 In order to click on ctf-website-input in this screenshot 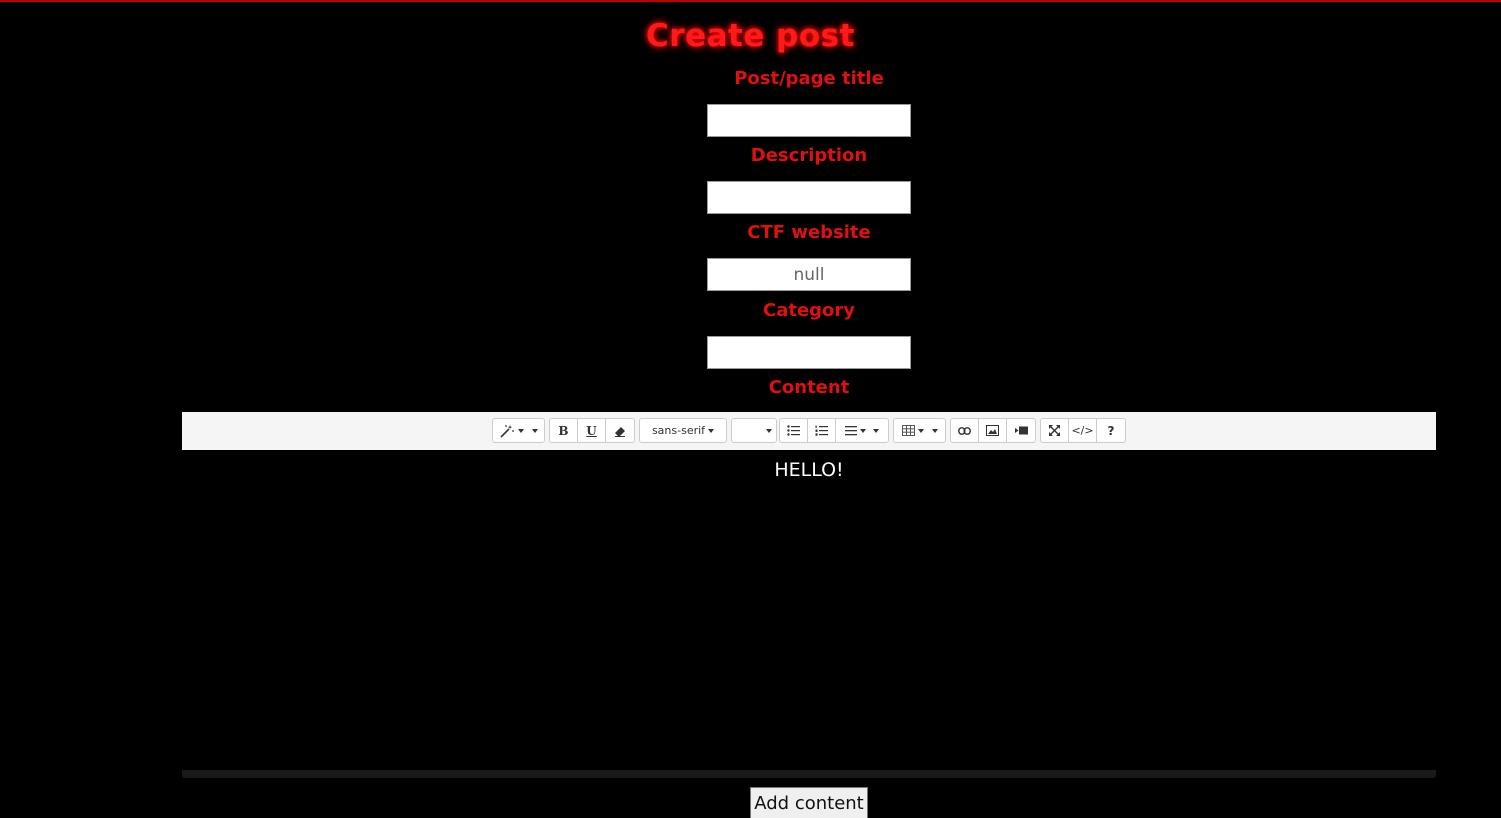, I will do `click(809, 274)`.